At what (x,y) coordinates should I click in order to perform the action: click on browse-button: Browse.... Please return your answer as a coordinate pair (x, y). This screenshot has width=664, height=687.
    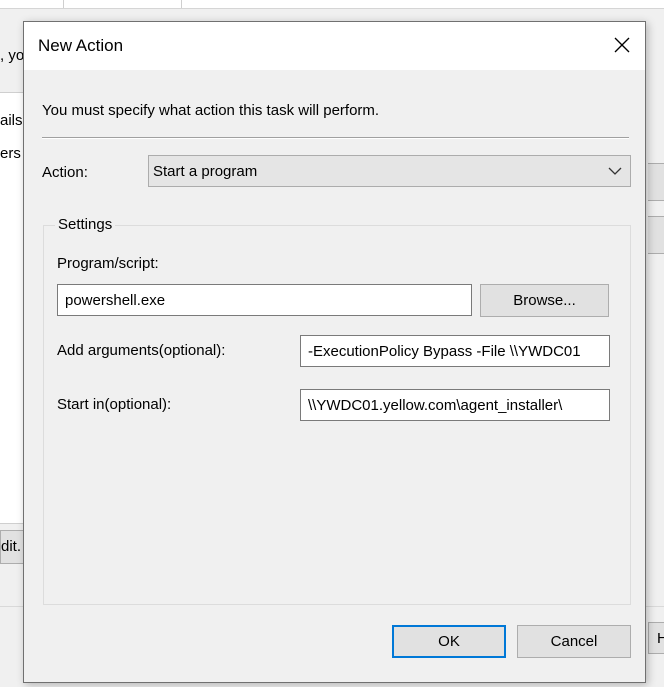
    Looking at the image, I should click on (544, 300).